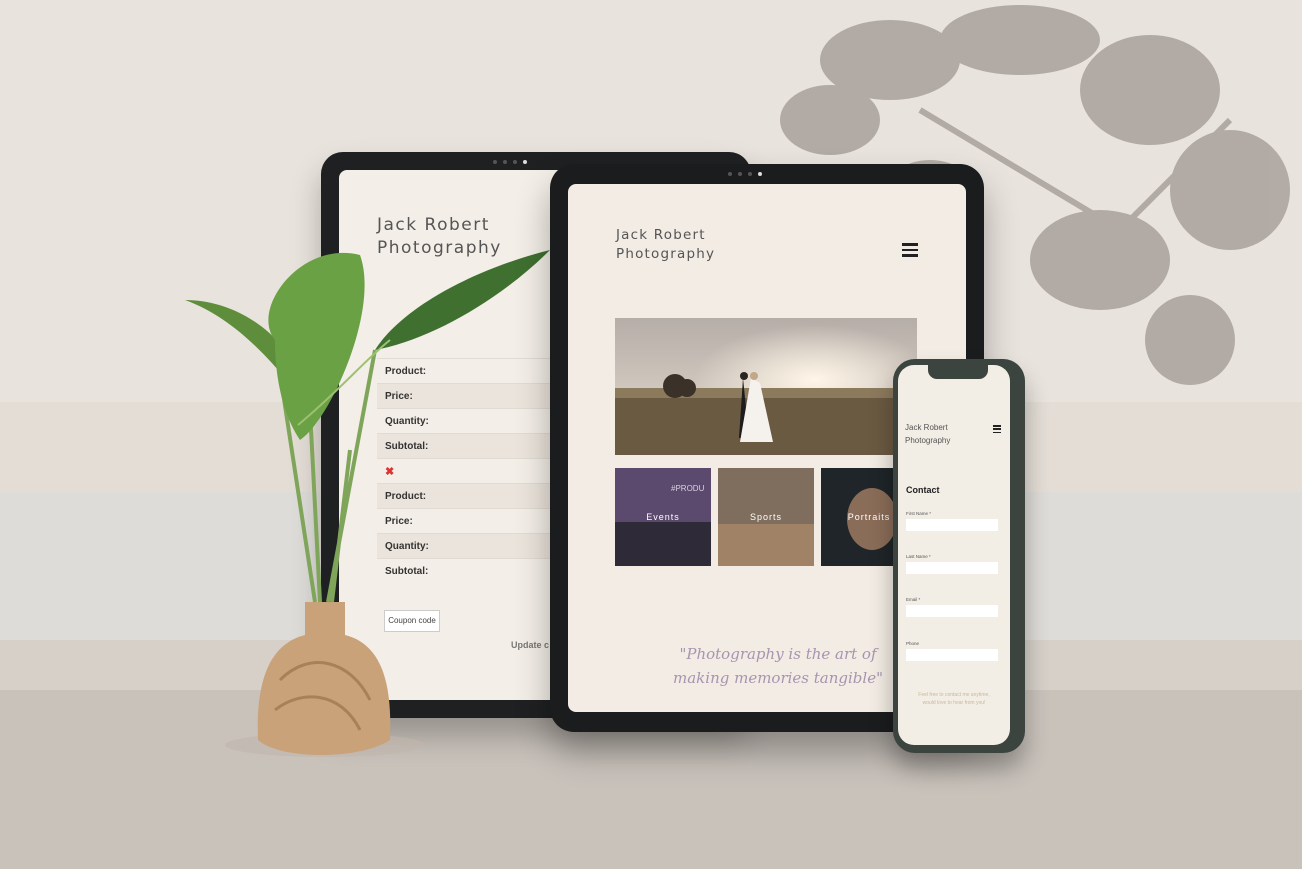 Image resolution: width=1302 pixels, height=869 pixels. I want to click on hero-image, so click(766, 386).